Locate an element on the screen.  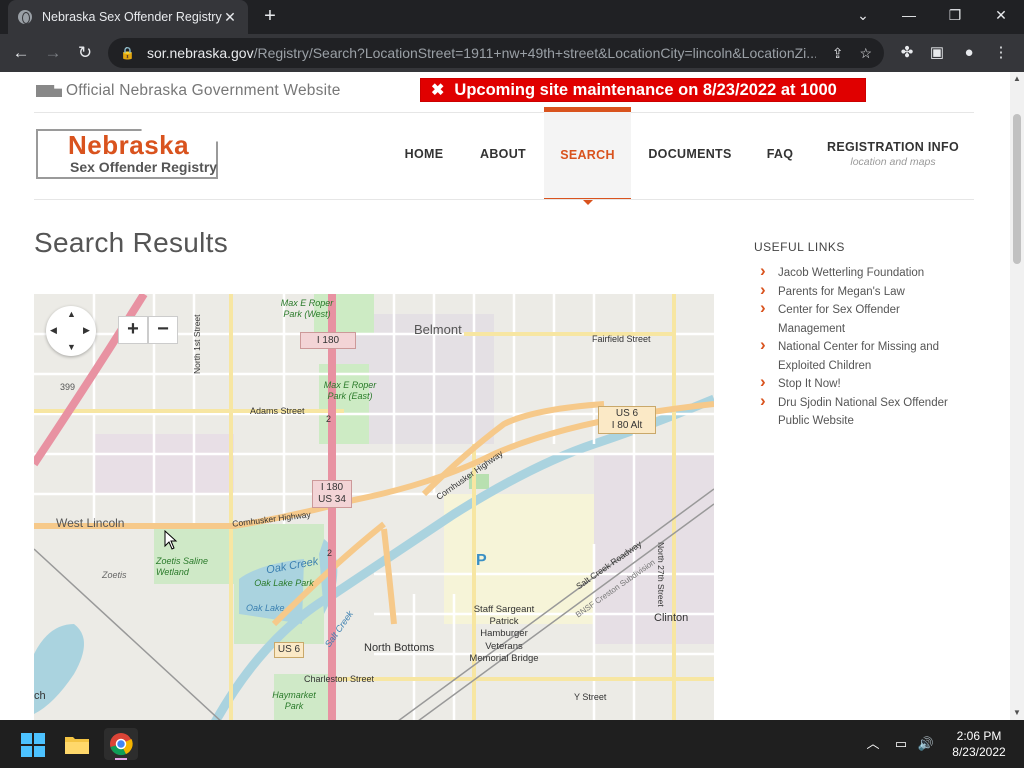
back-button: ← is located at coordinates (21, 53).